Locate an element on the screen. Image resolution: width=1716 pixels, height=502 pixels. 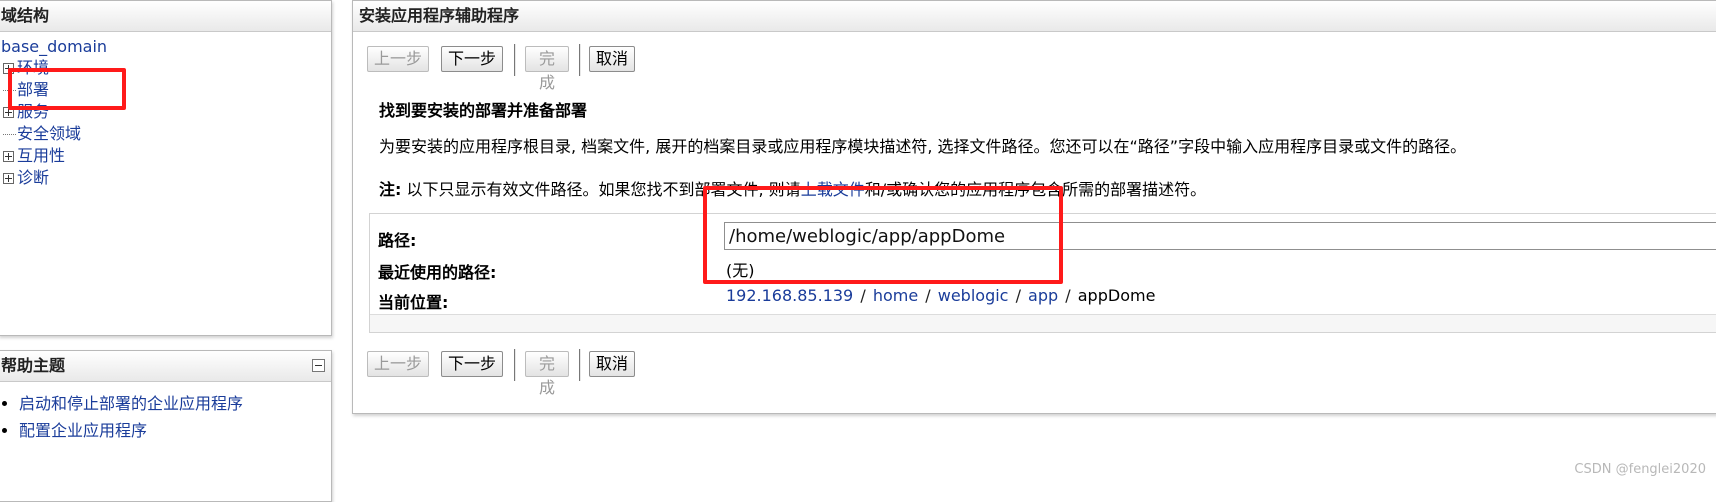
tree-item-interoperability: 互用性 is located at coordinates (34, 156).